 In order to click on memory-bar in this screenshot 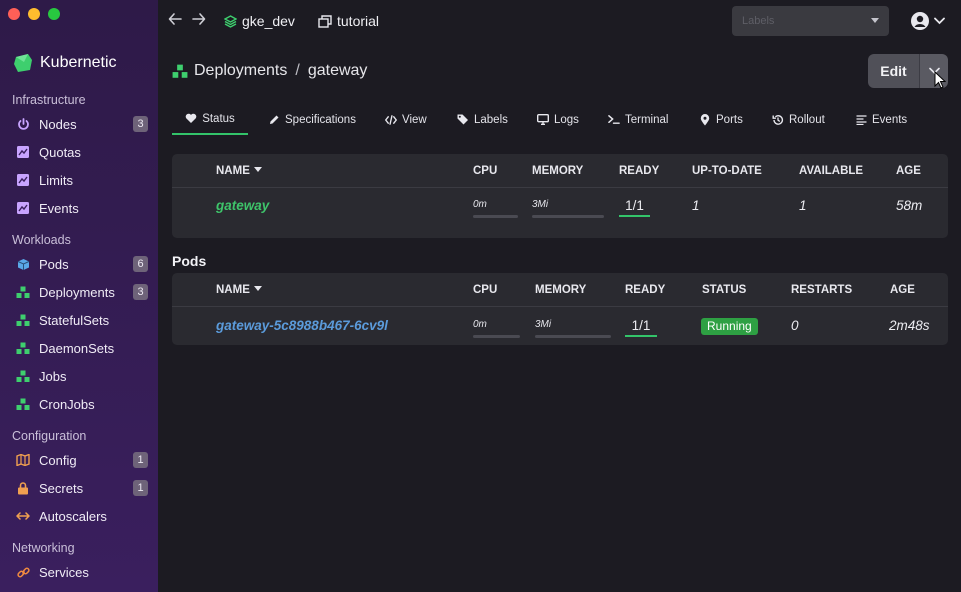, I will do `click(568, 216)`.